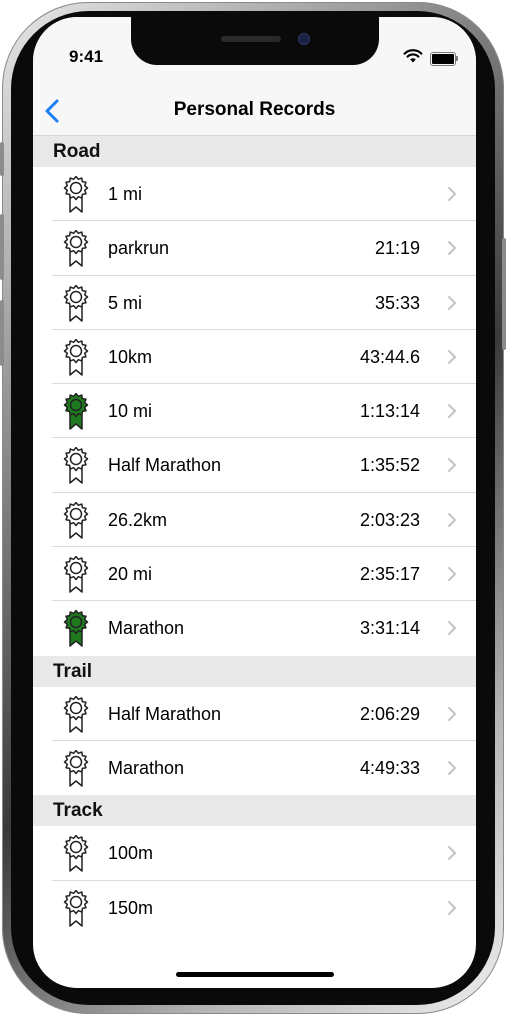 Image resolution: width=508 pixels, height=1018 pixels. I want to click on record-time: 1:13:14, so click(389, 411).